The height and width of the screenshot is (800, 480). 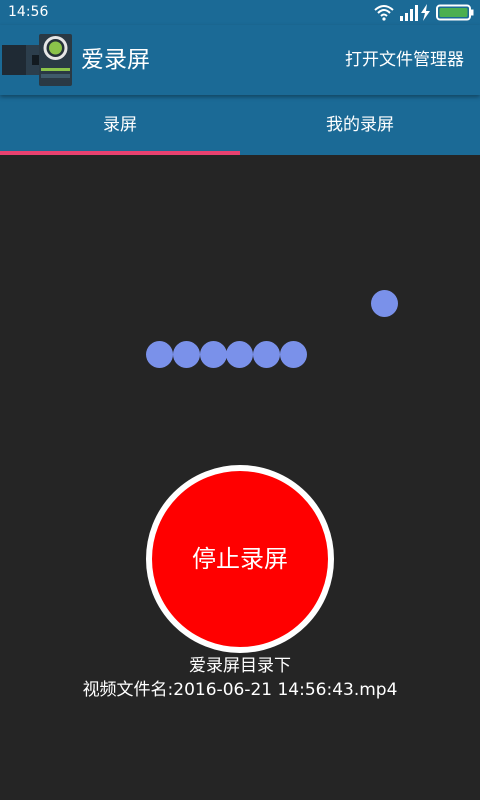 I want to click on signal-icon, so click(x=409, y=13).